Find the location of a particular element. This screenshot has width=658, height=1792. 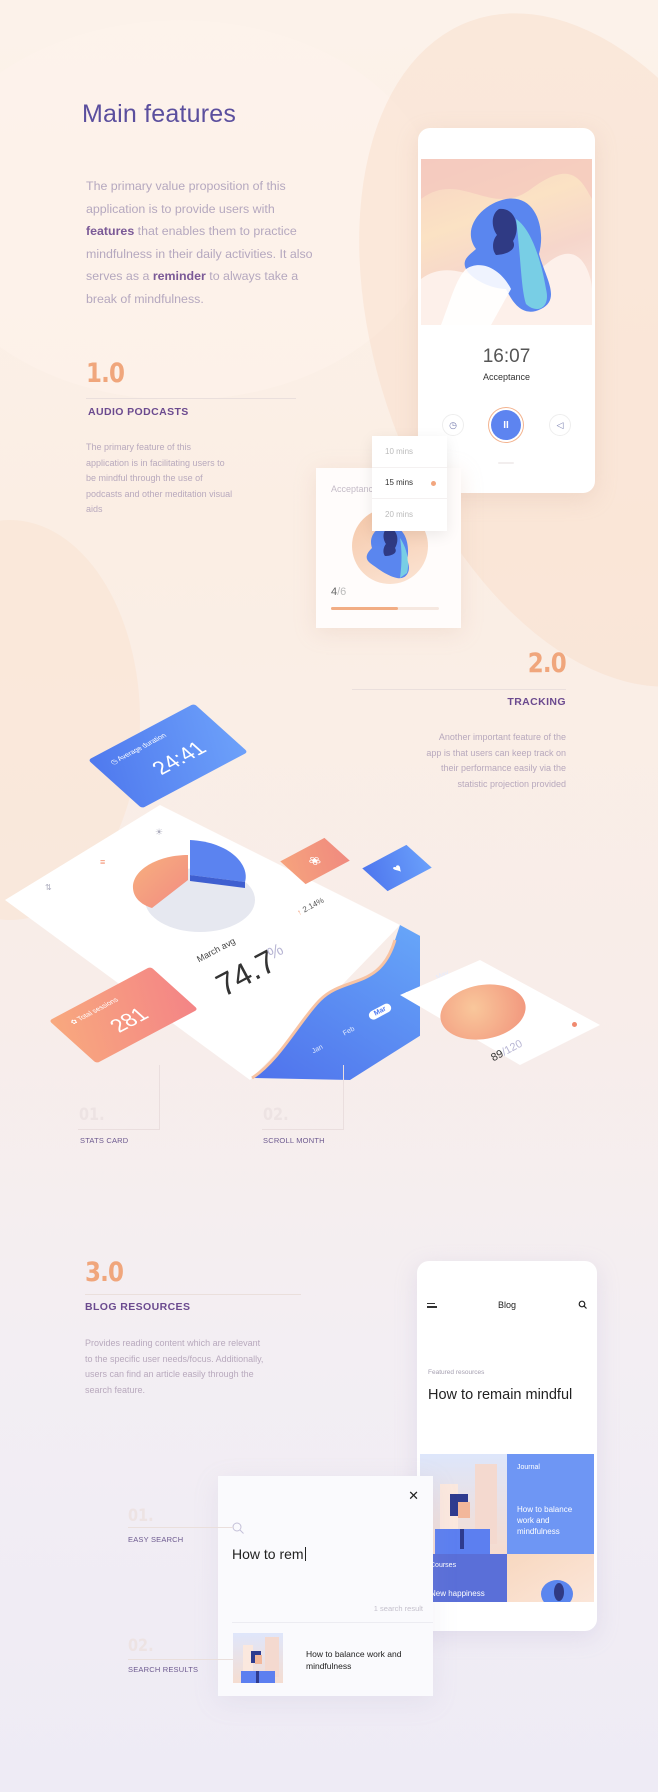

volume-button: ◁ is located at coordinates (560, 425).